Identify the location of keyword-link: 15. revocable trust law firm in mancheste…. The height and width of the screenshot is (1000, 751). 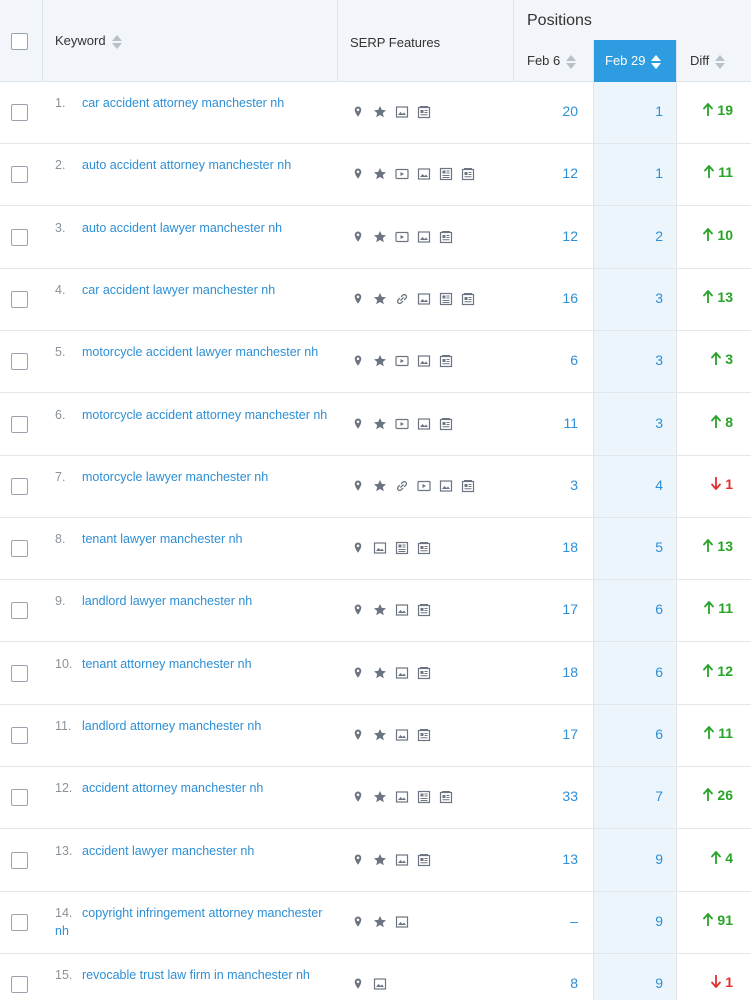
(192, 975).